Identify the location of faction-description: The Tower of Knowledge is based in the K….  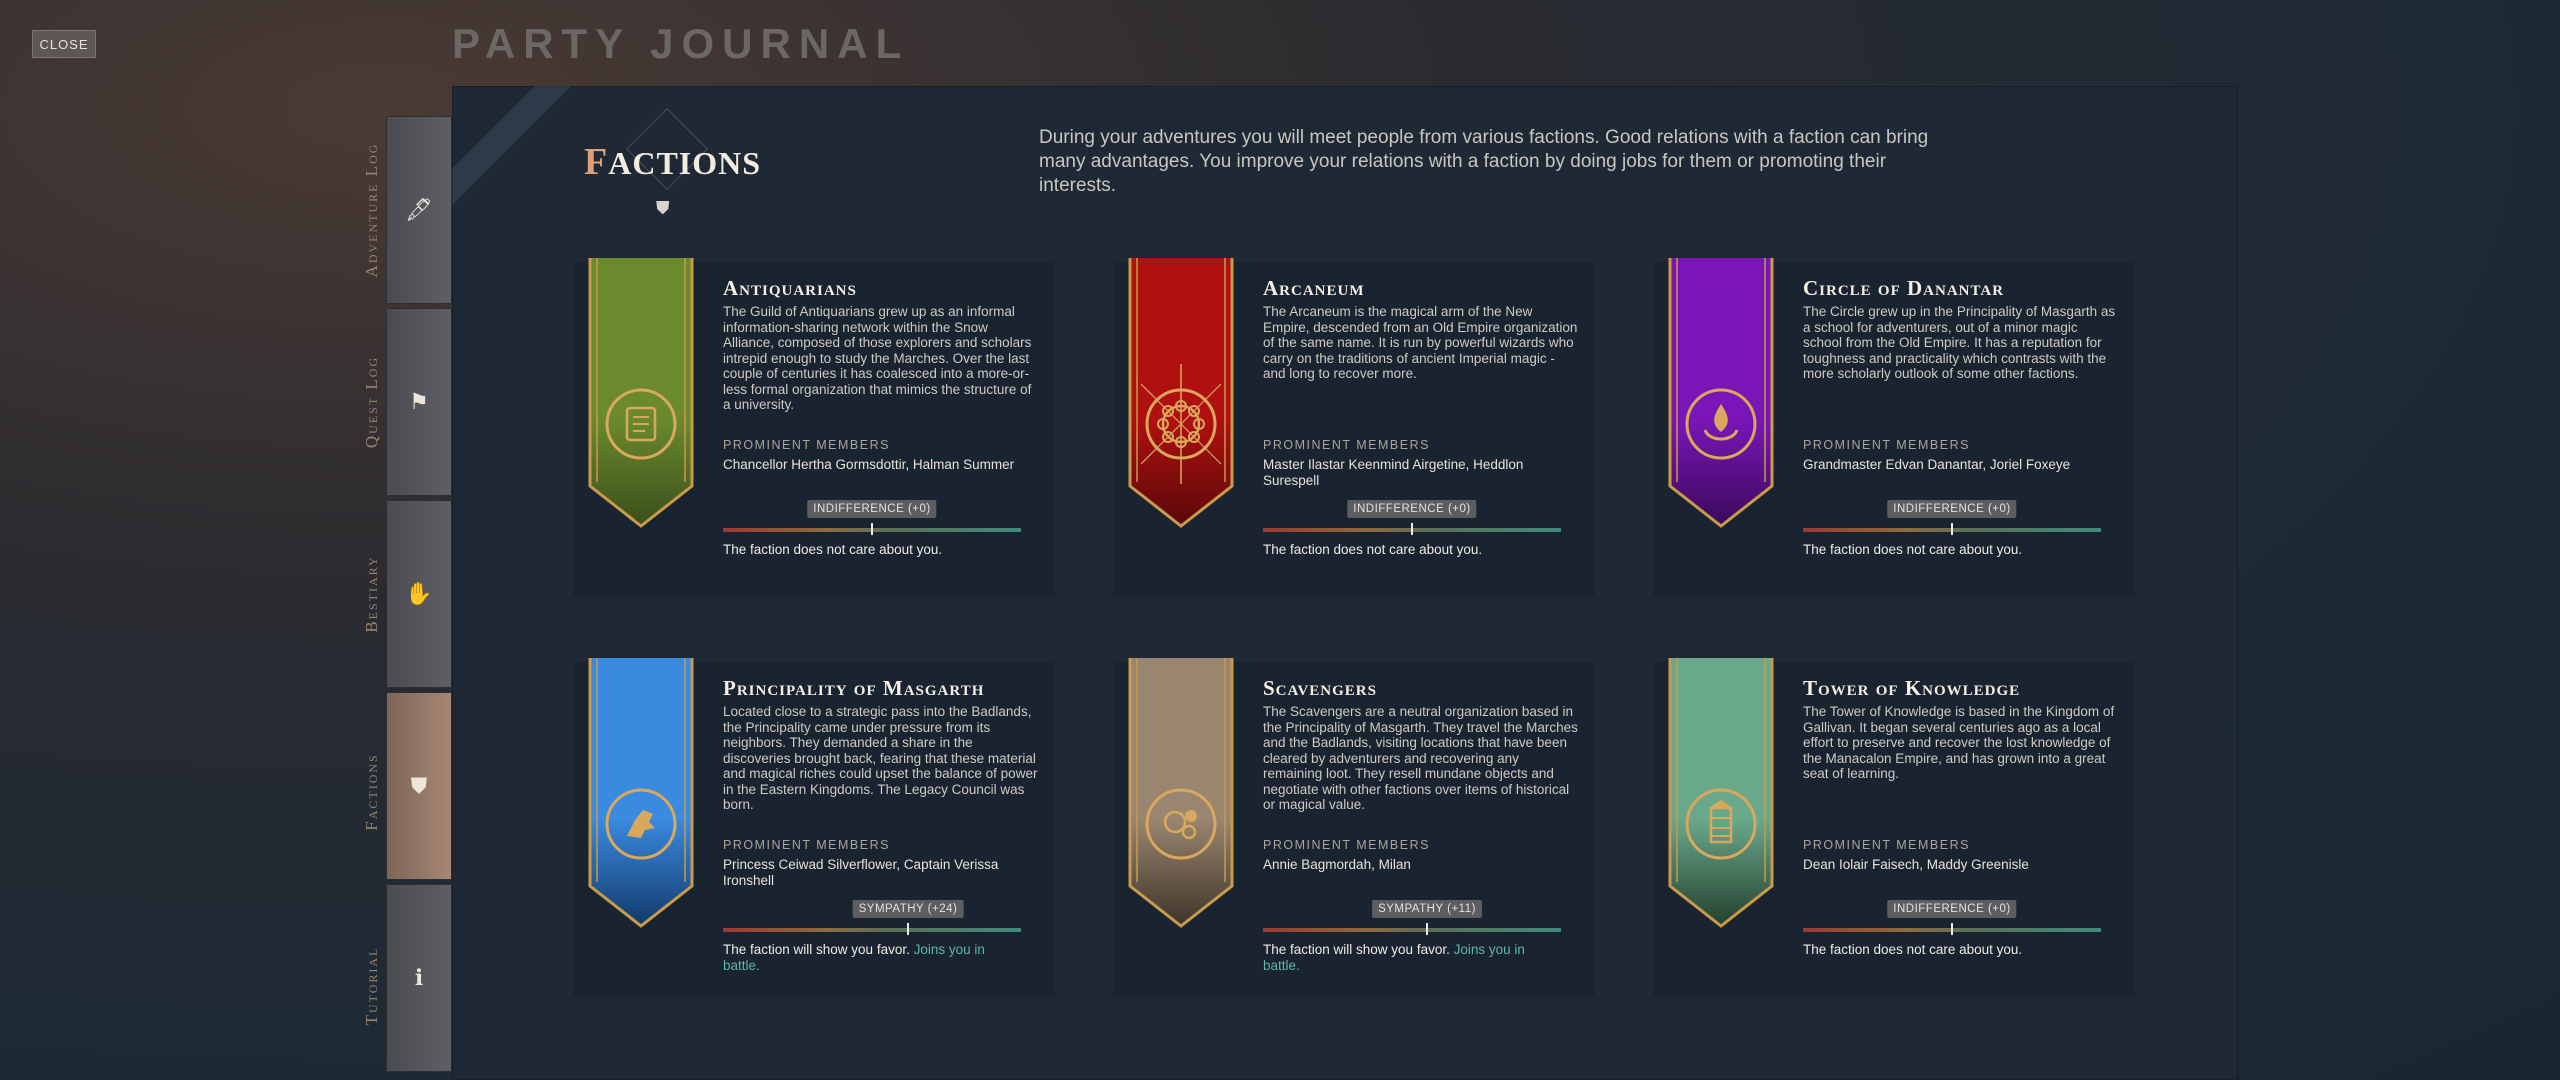
(1959, 742).